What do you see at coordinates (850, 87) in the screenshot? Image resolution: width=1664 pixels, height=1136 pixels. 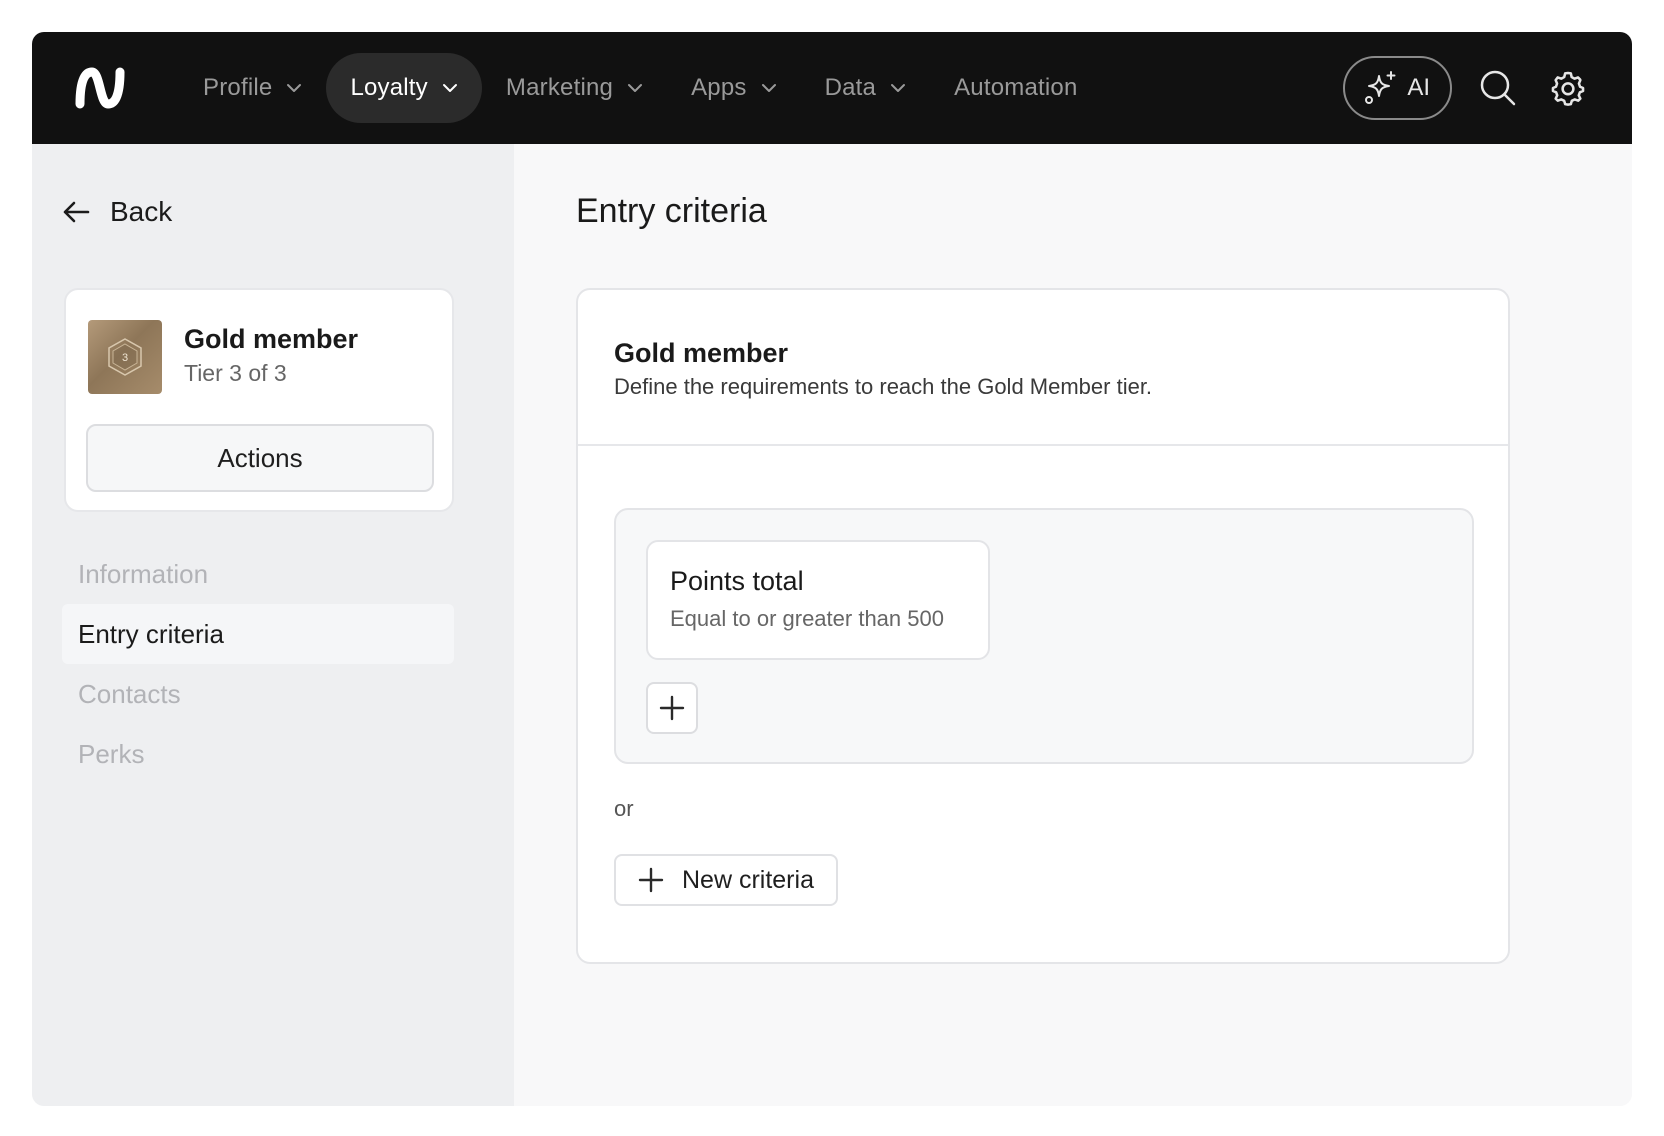 I see `nav-item-label: Data` at bounding box center [850, 87].